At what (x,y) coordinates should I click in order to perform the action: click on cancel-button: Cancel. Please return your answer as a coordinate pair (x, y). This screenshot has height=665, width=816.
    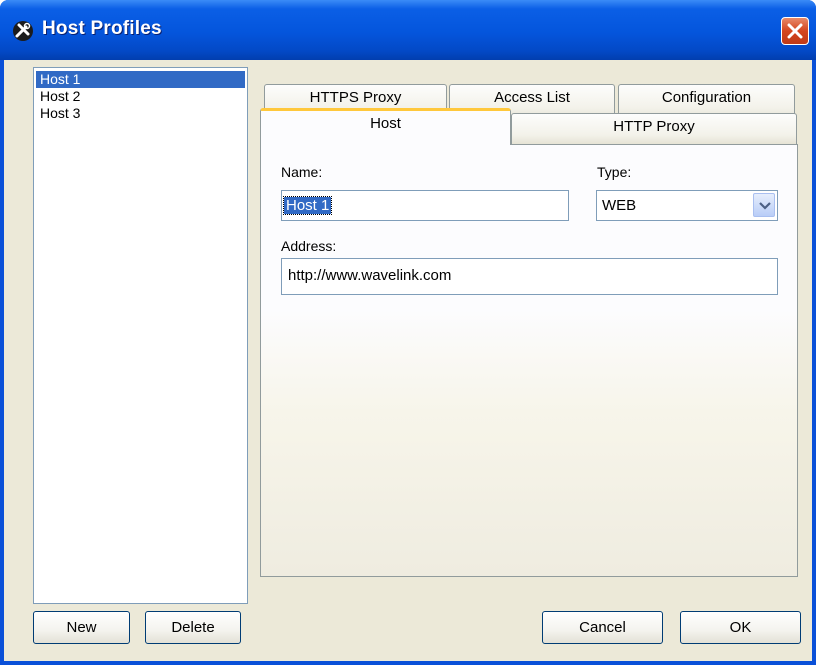
    Looking at the image, I should click on (602, 627).